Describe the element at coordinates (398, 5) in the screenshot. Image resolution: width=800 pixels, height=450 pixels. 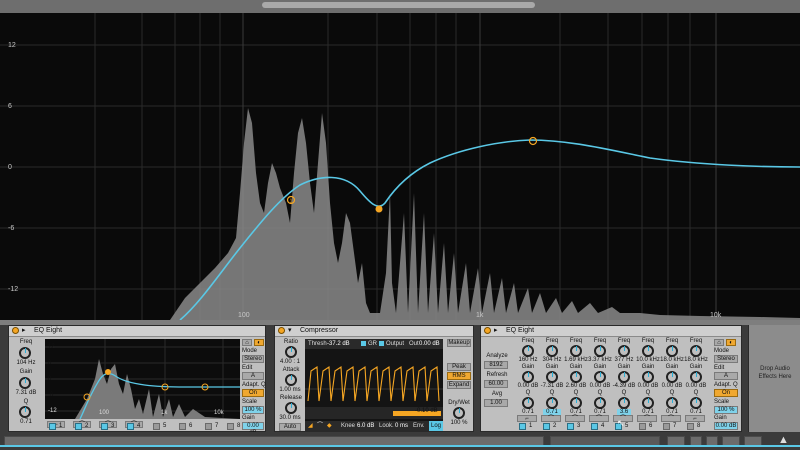
I see `overview-scroll-handle` at that location.